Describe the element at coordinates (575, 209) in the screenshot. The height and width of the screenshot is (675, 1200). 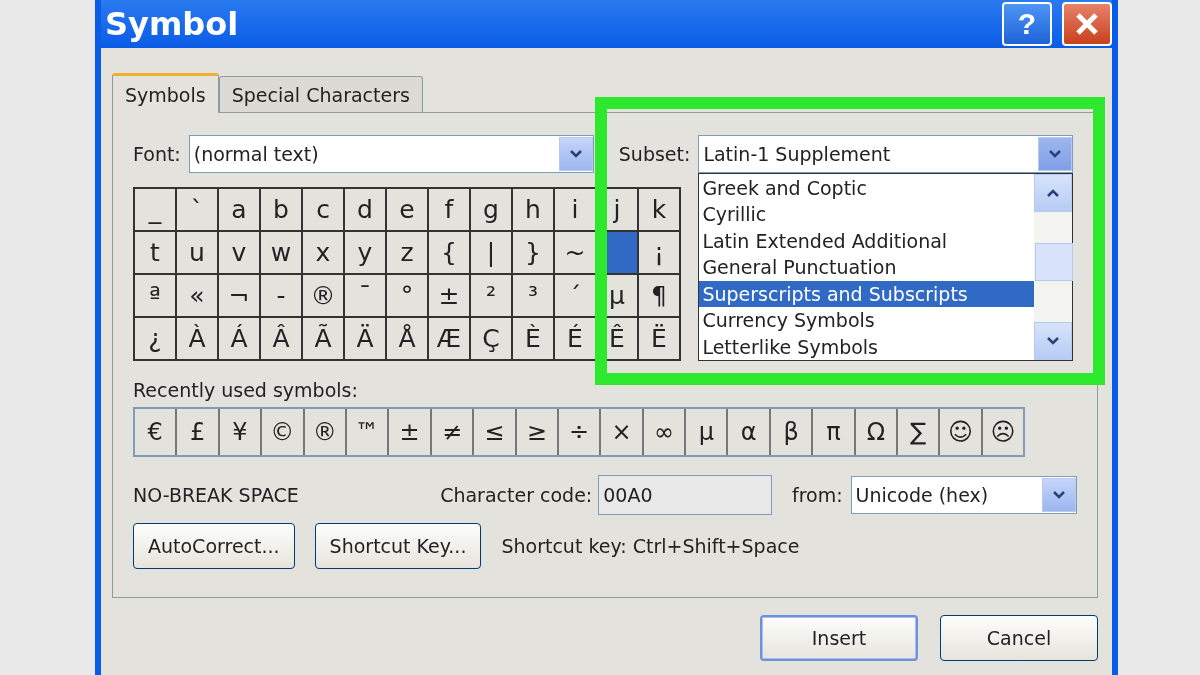
I see `symbol-cell: i` at that location.